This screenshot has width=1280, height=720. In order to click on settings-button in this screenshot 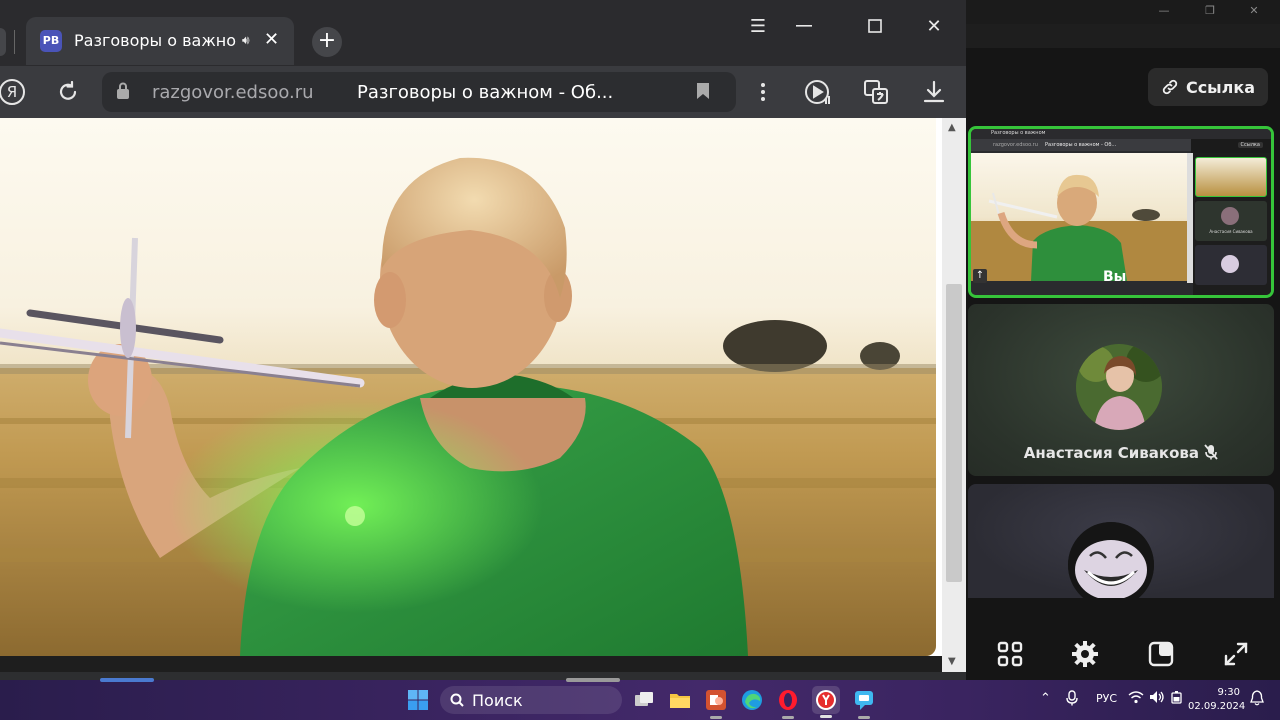, I will do `click(1085, 654)`.